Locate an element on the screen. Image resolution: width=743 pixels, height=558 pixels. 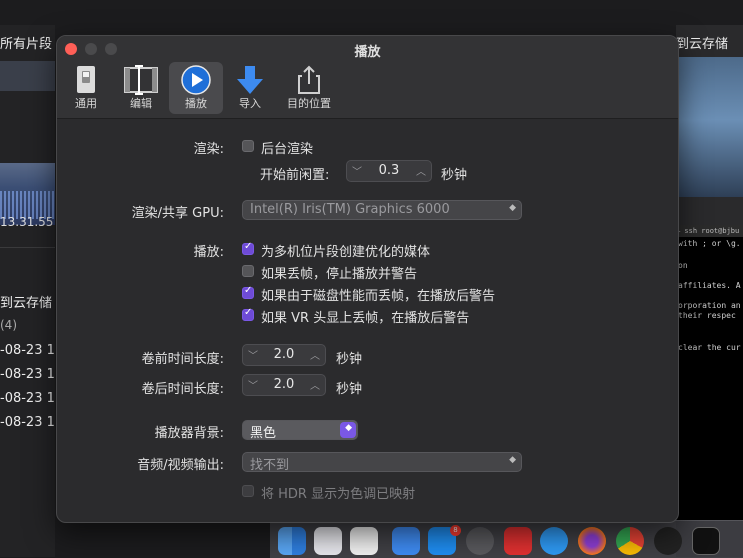
finder-icon is located at coordinates (292, 541).